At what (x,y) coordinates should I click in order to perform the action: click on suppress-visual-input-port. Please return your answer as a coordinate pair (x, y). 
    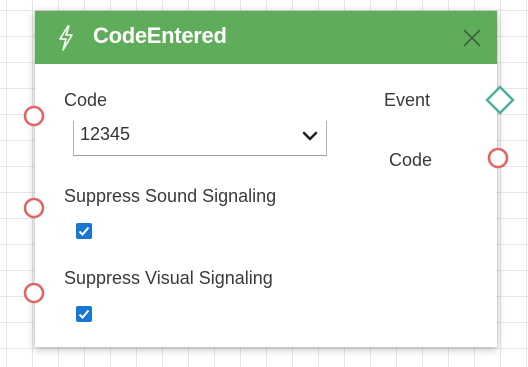
    Looking at the image, I should click on (34, 293).